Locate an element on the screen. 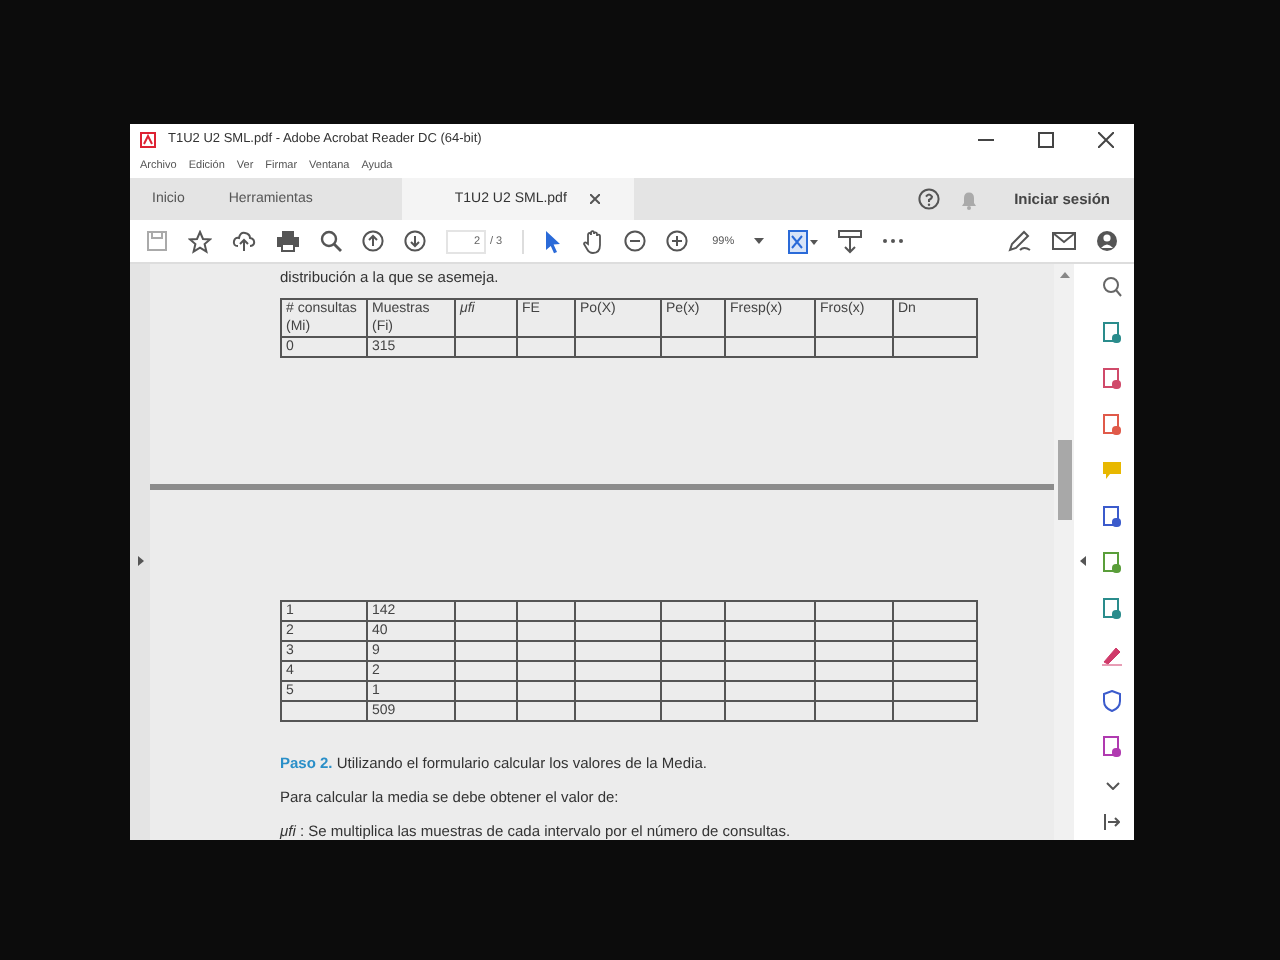 The height and width of the screenshot is (960, 1280). scroll-thumb is located at coordinates (1064, 480).